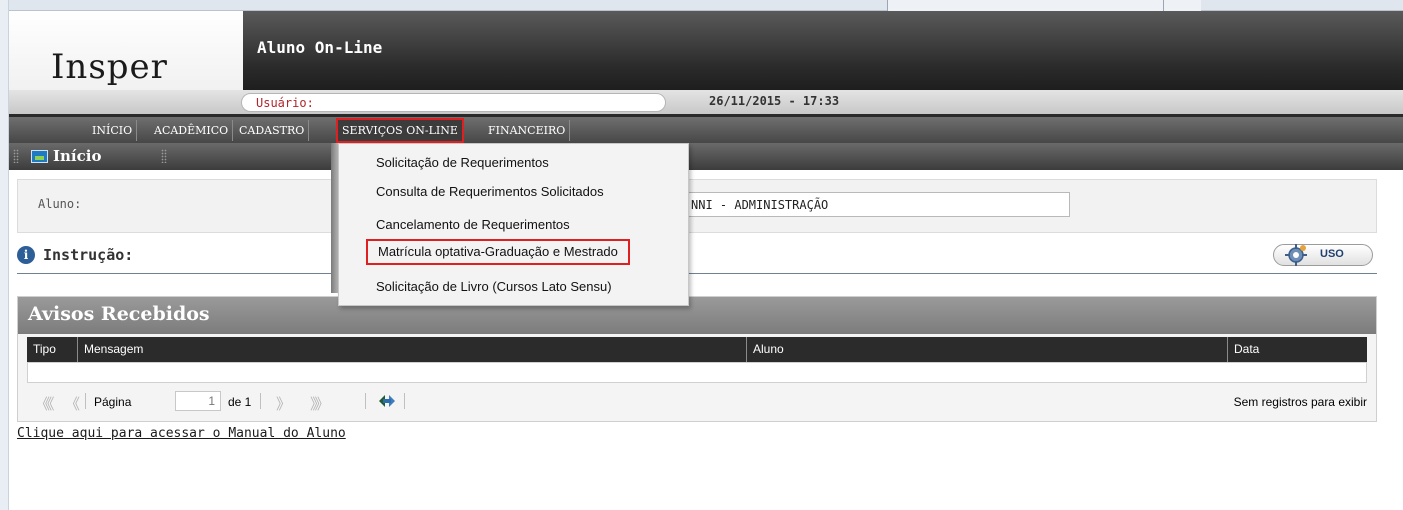 The image size is (1403, 510). I want to click on aluno-panel: Aluno: NNI - ADMINISTRAÇÃO, so click(697, 206).